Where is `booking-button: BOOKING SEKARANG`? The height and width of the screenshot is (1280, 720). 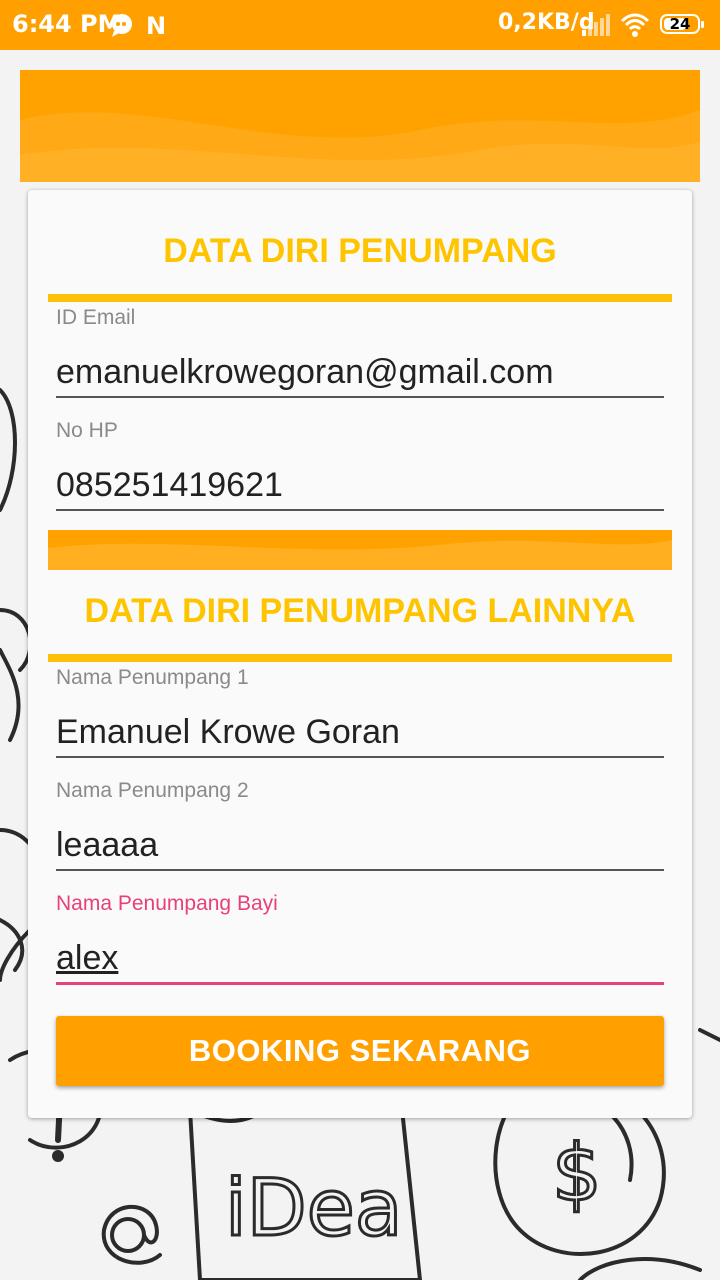
booking-button: BOOKING SEKARANG is located at coordinates (360, 1051).